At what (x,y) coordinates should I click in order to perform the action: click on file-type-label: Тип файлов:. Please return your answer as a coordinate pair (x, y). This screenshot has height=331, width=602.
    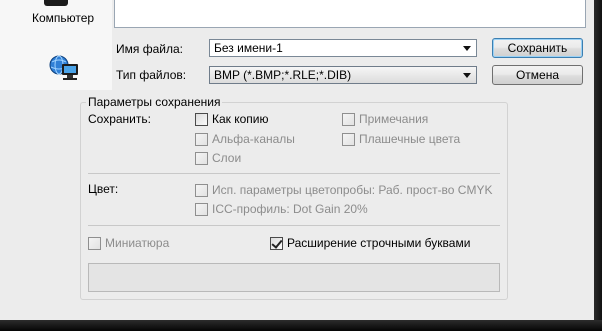
    Looking at the image, I should click on (151, 75).